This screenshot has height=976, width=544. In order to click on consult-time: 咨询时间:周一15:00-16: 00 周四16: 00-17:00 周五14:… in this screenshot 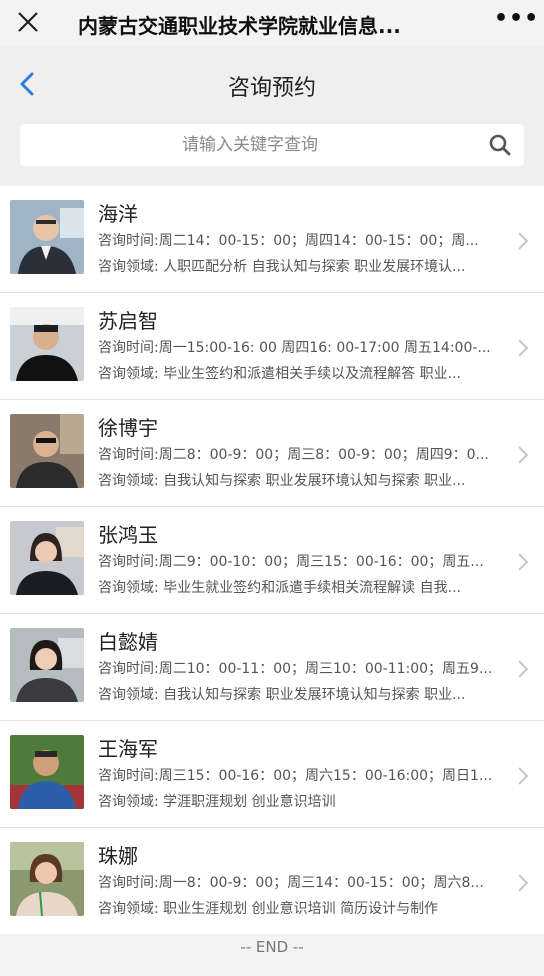, I will do `click(294, 348)`.